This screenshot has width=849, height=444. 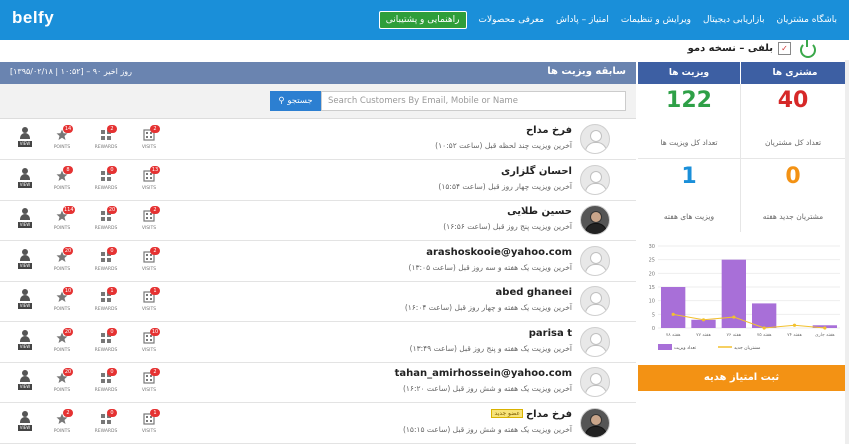 I want to click on visits-stat: 13 VISITS, so click(x=149, y=179).